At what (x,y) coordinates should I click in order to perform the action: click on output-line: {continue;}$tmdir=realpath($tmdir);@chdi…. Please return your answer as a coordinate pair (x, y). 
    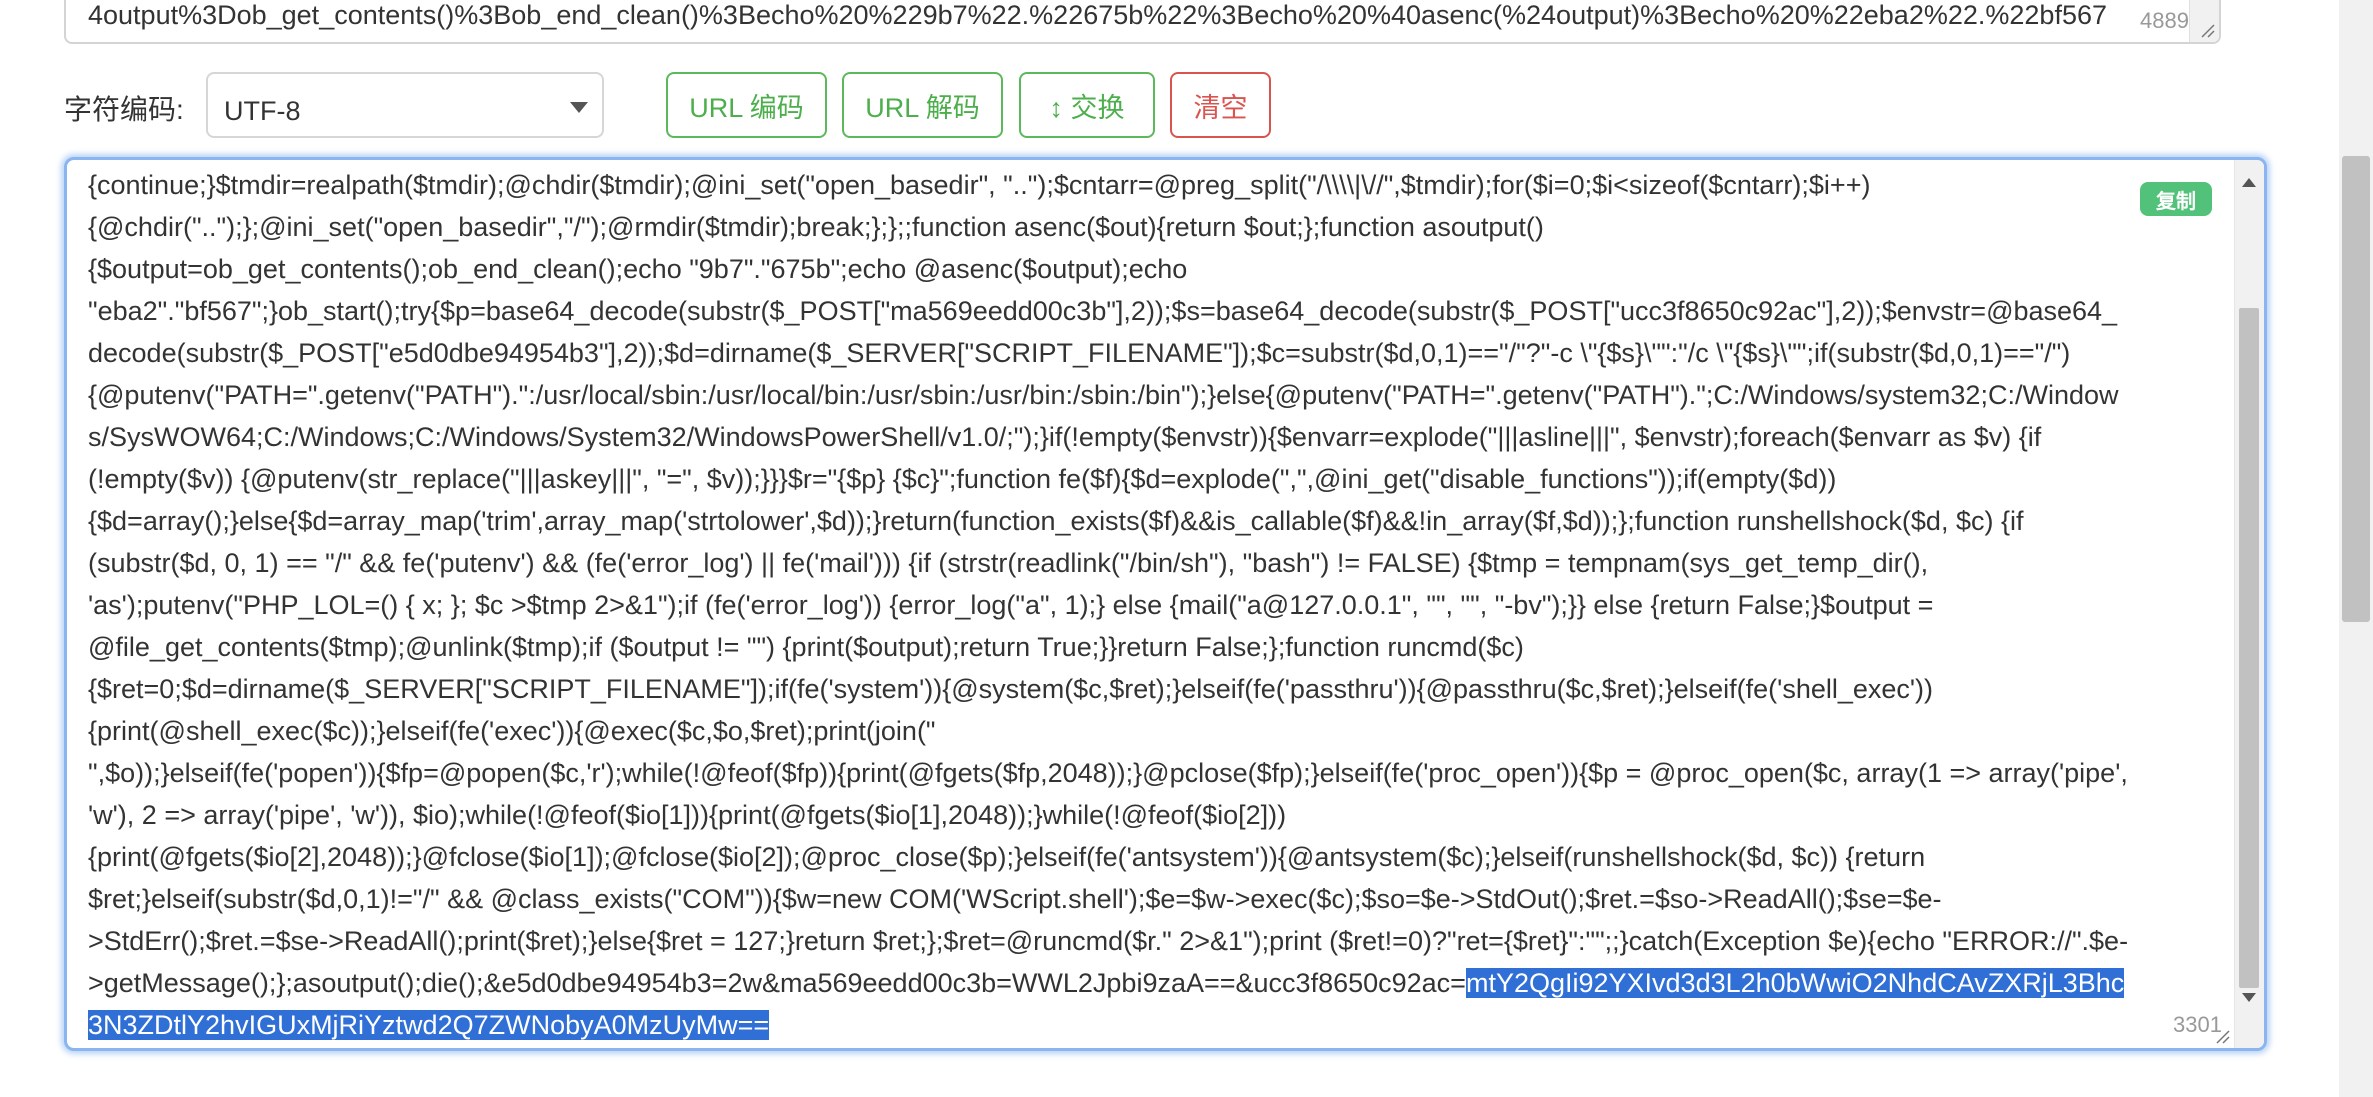
    Looking at the image, I should click on (979, 185).